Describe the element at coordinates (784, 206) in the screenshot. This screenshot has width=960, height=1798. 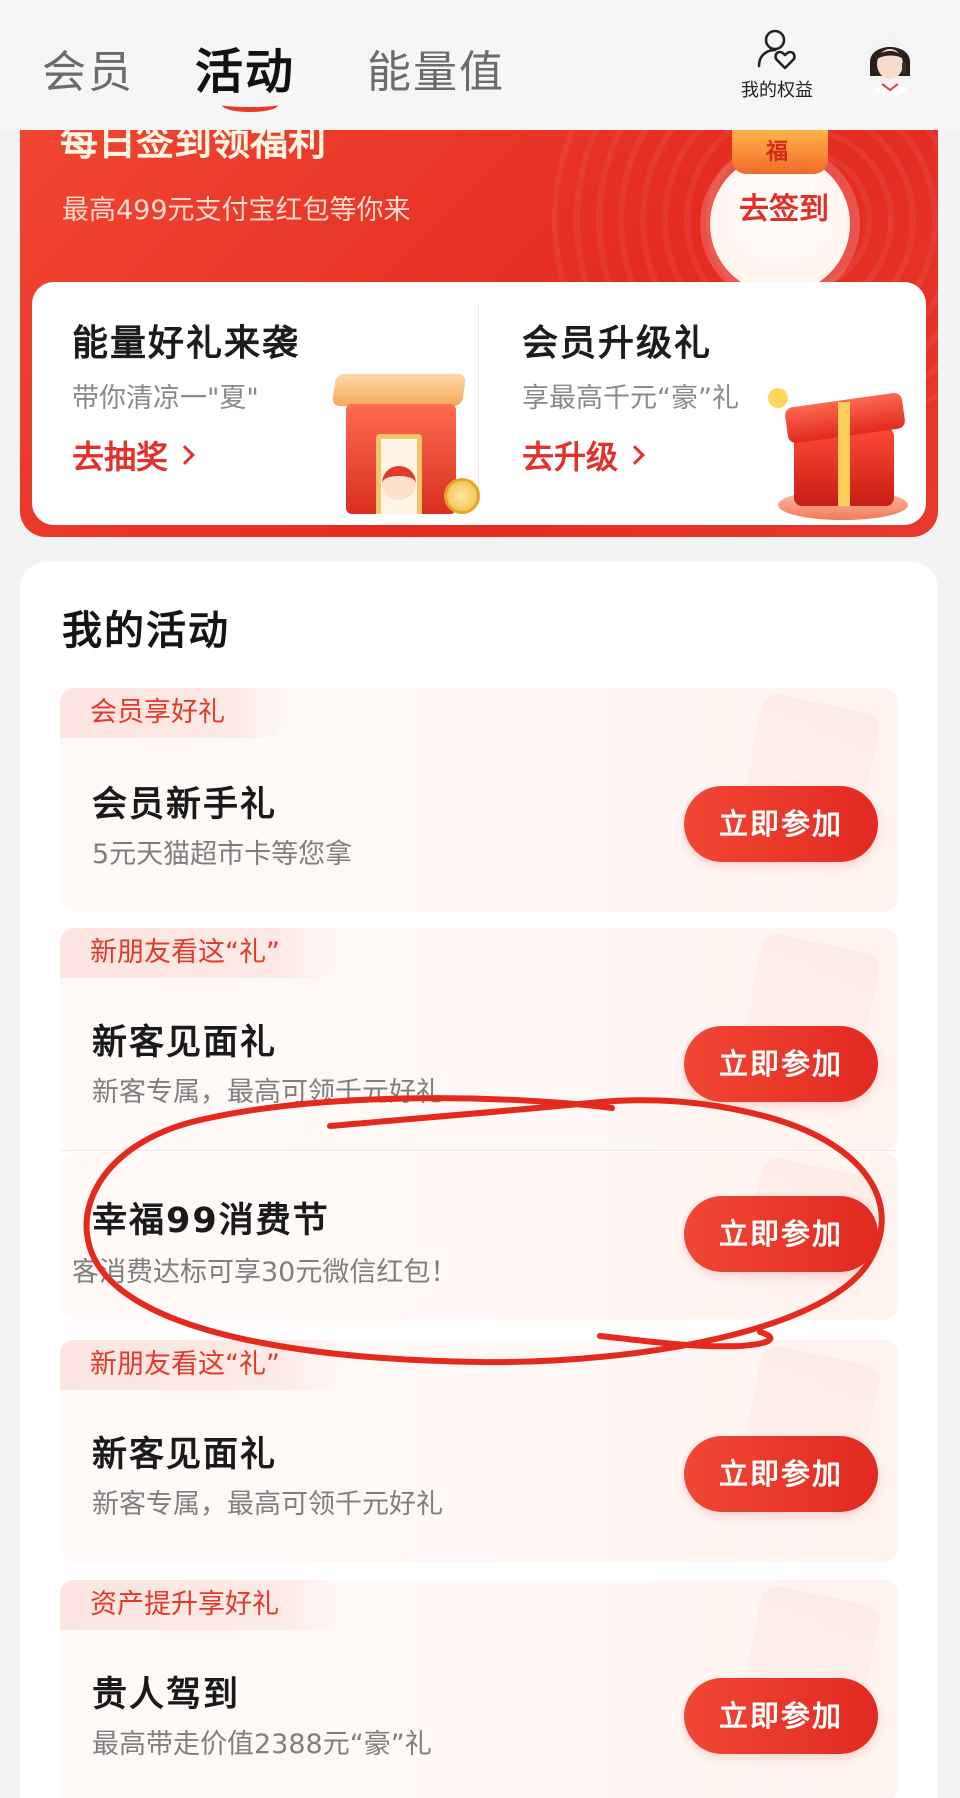
I see `checkin-button: 去签到` at that location.